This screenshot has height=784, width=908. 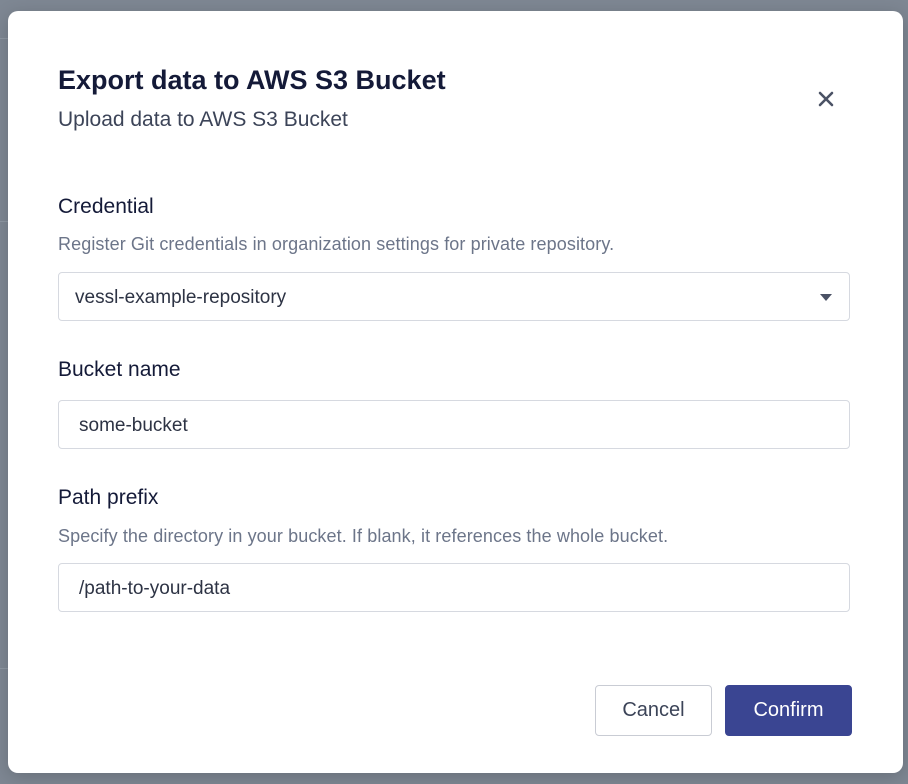 I want to click on confirm-button: Confirm, so click(x=788, y=710).